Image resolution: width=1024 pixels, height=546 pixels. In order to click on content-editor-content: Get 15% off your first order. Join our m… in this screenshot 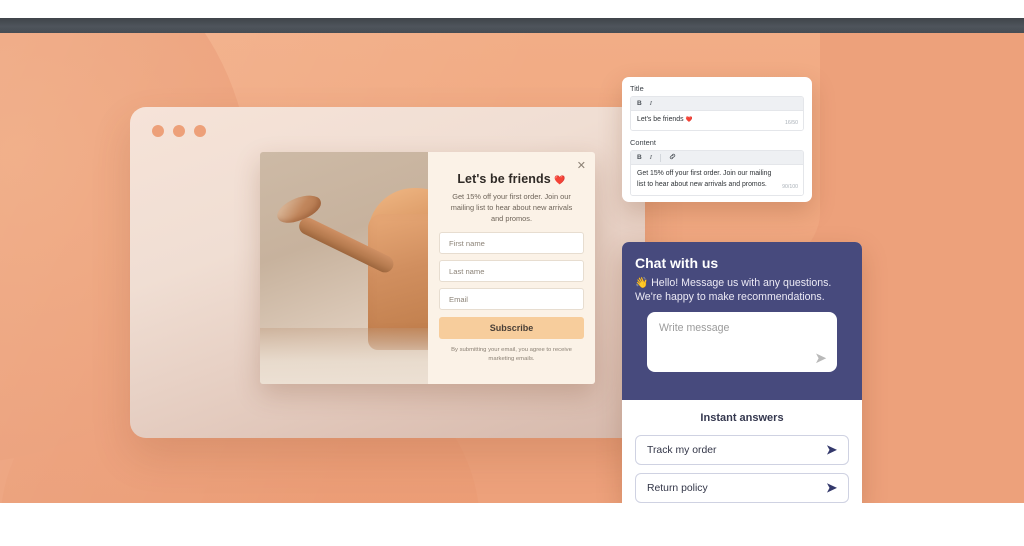, I will do `click(717, 180)`.